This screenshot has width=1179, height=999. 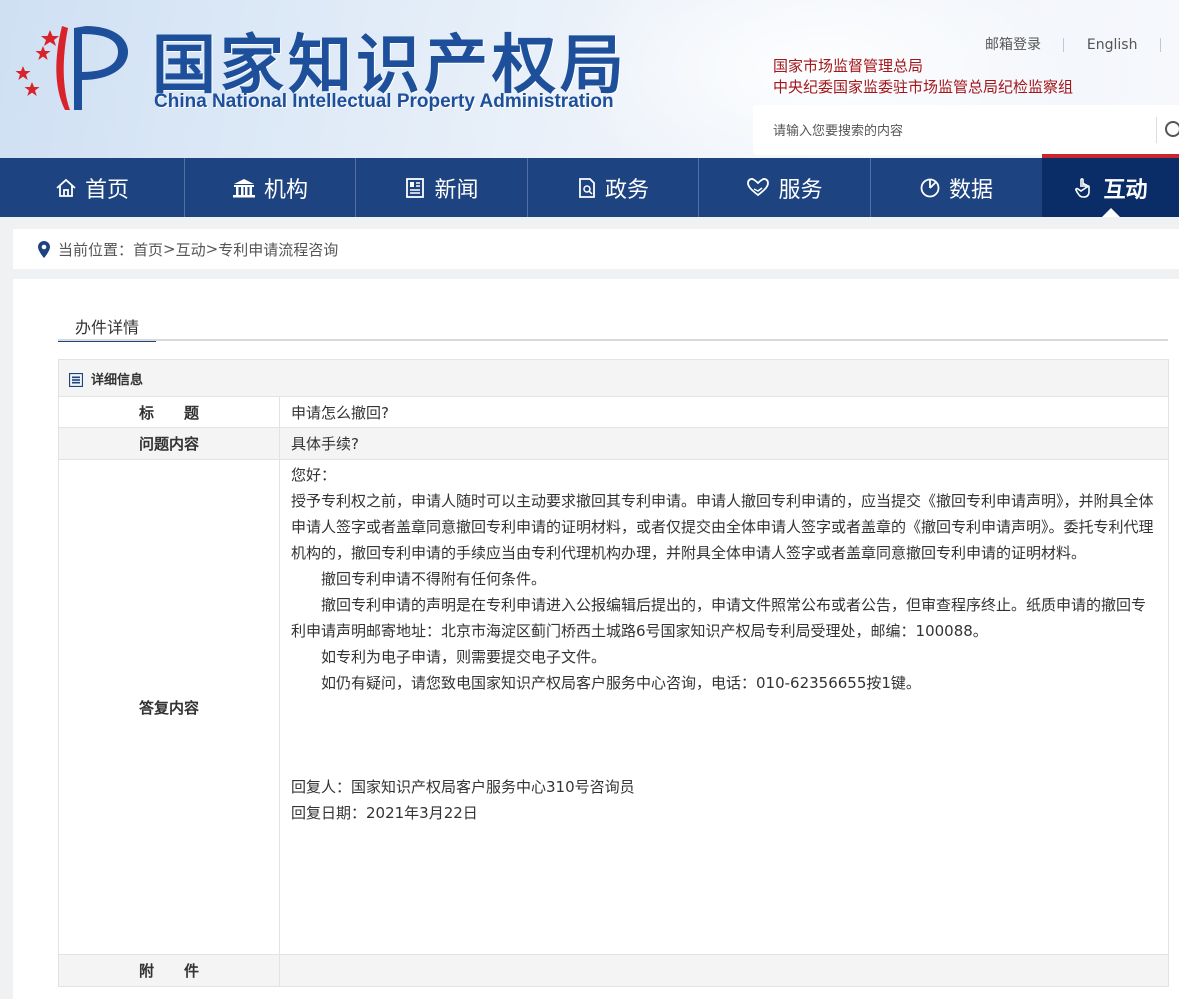 I want to click on active-notch, so click(x=1110, y=212).